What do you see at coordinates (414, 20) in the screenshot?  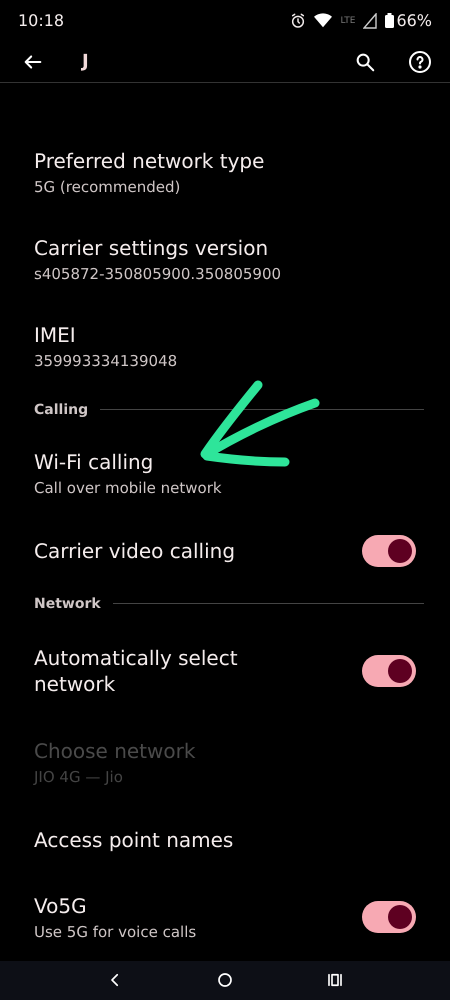 I see `battery-percent: 66%` at bounding box center [414, 20].